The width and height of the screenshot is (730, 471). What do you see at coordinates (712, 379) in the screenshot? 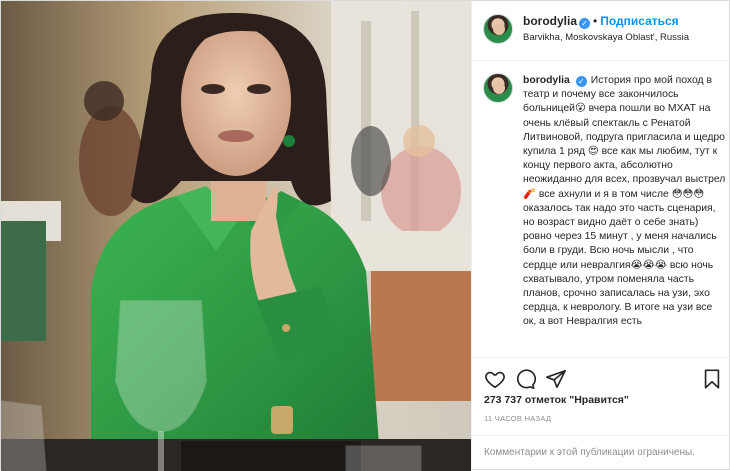
I see `bookmark-icon` at bounding box center [712, 379].